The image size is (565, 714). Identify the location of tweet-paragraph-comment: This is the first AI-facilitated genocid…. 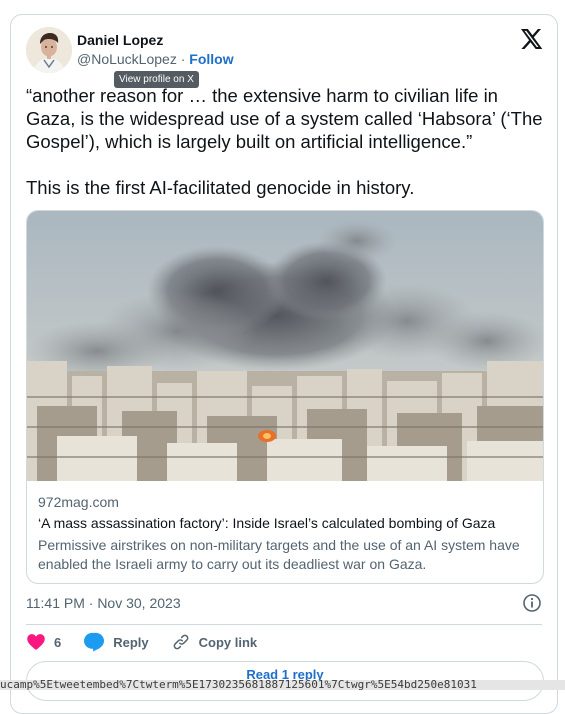
(220, 187).